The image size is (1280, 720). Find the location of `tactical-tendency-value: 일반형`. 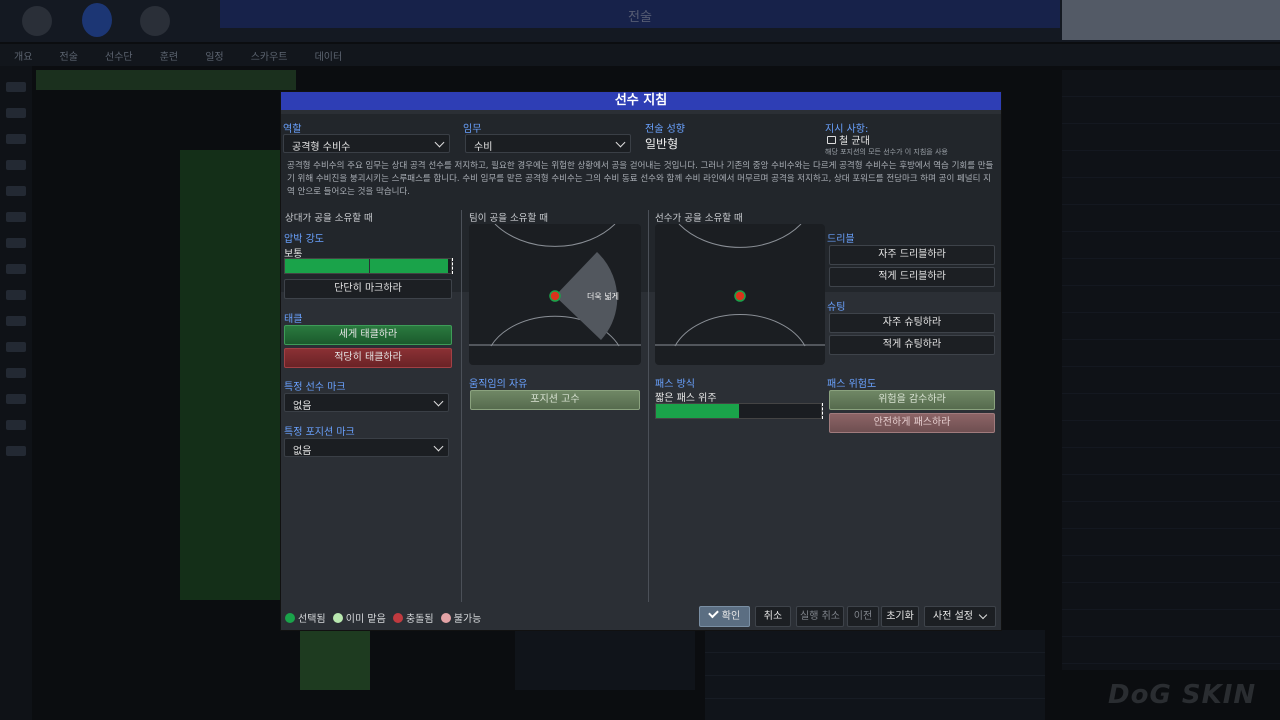

tactical-tendency-value: 일반형 is located at coordinates (662, 144).